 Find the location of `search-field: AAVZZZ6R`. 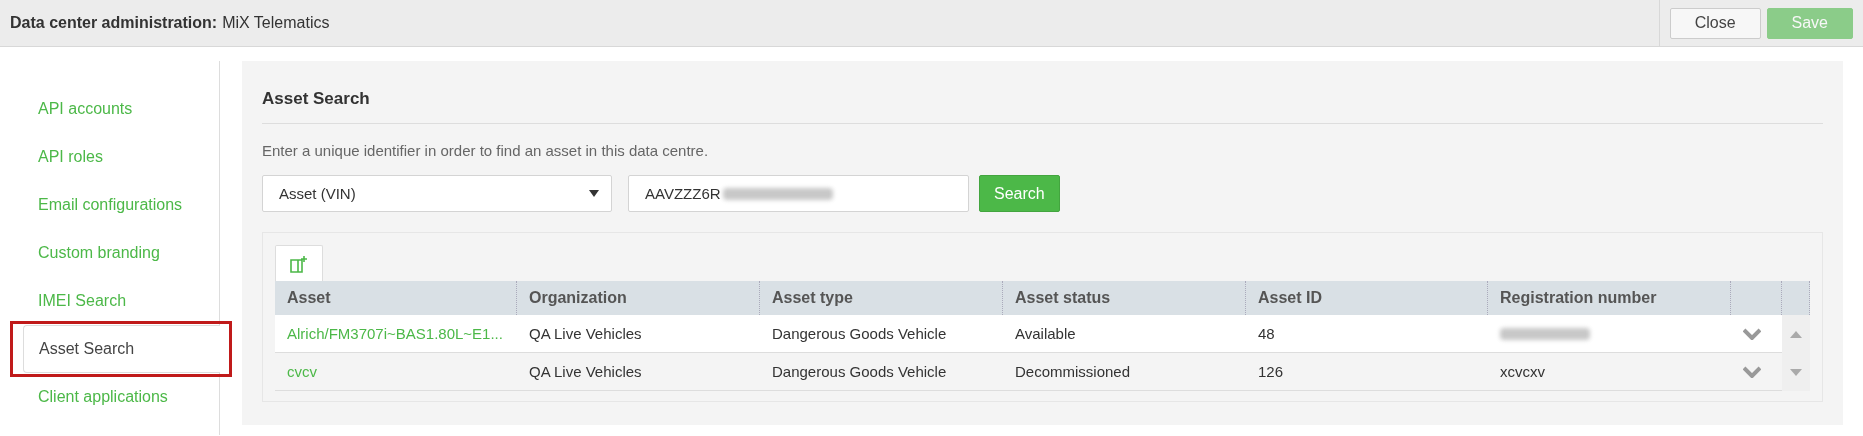

search-field: AAVZZZ6R is located at coordinates (798, 193).